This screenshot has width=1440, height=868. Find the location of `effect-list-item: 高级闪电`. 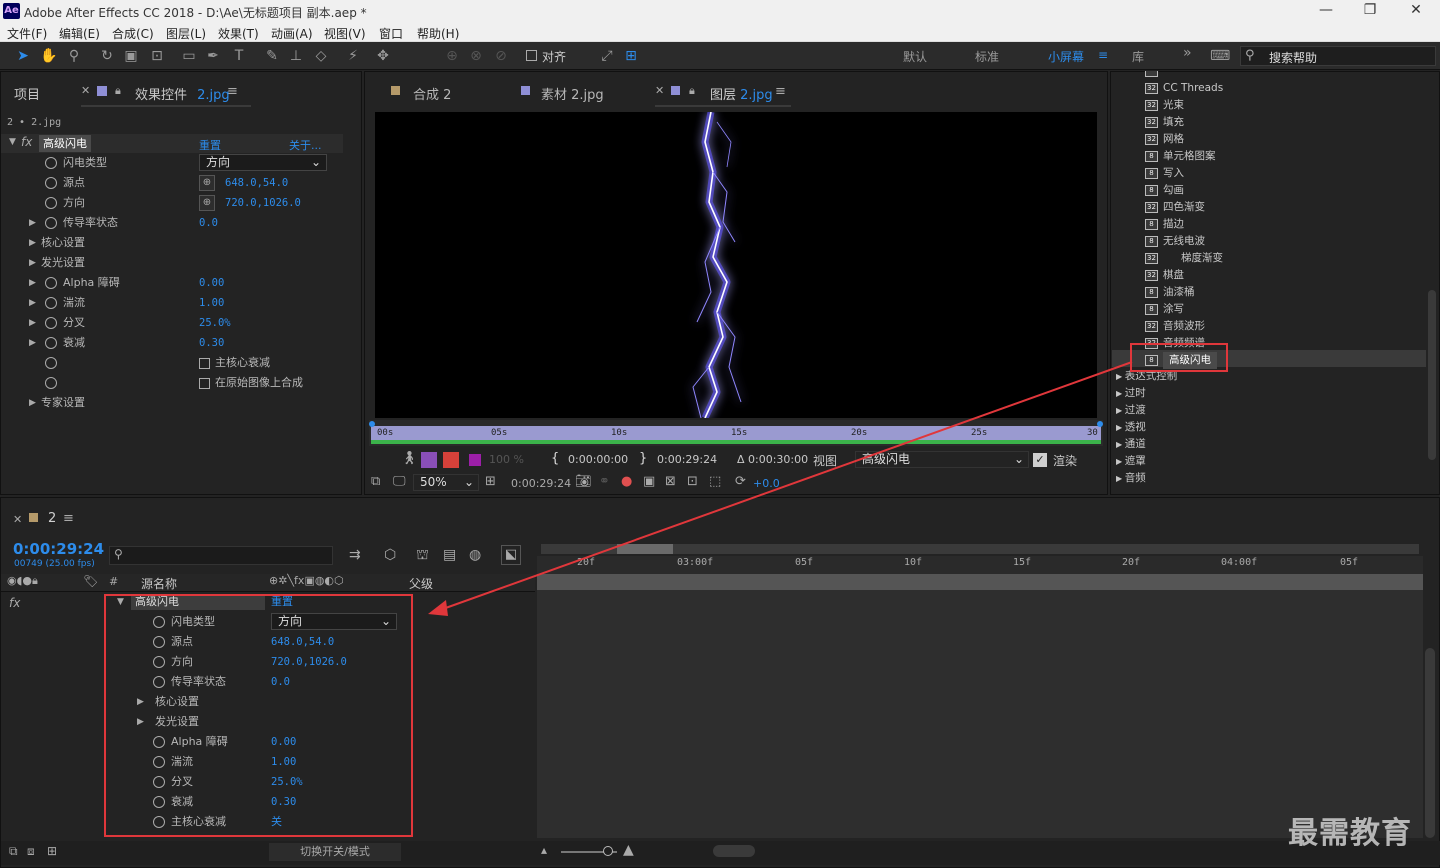

effect-list-item: 高级闪电 is located at coordinates (1190, 360).